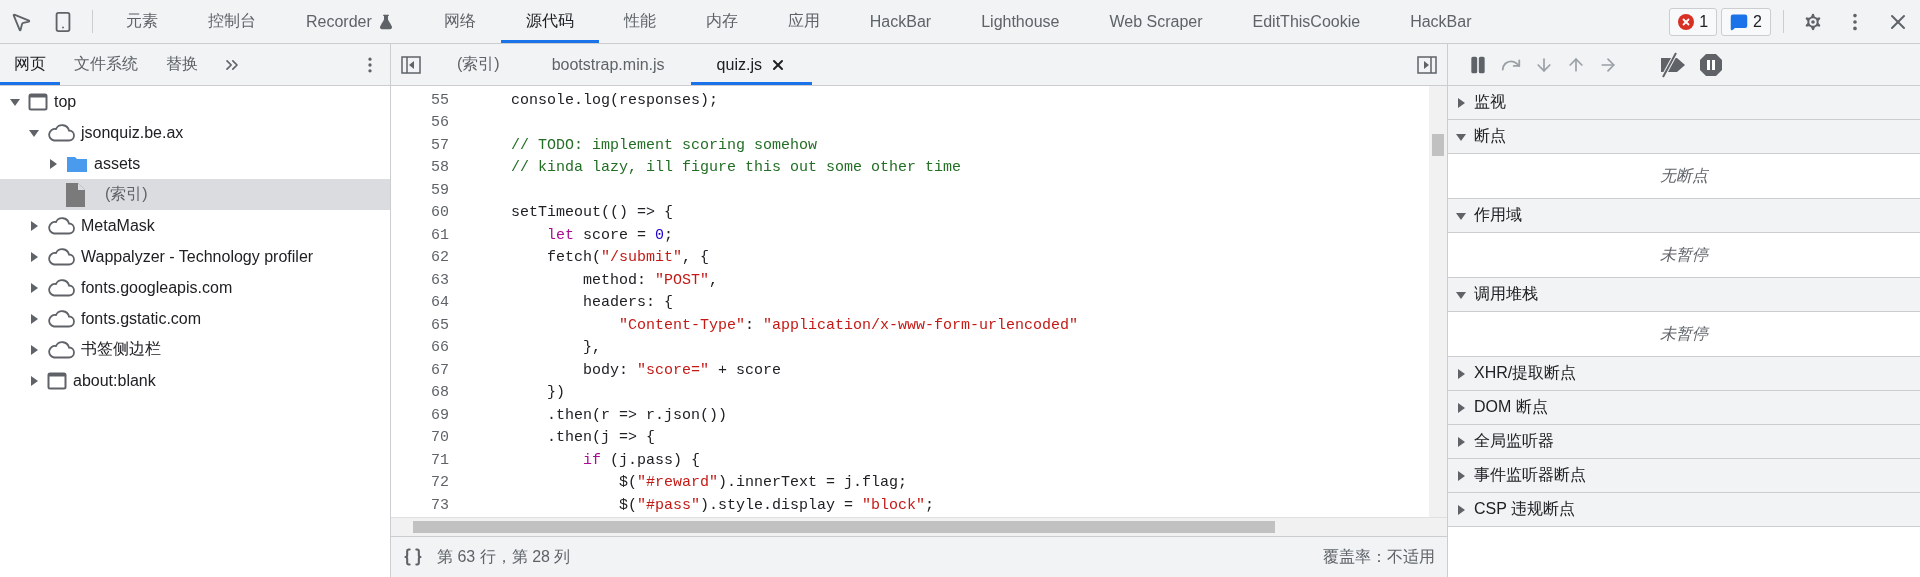  What do you see at coordinates (440, 348) in the screenshot?
I see `line-number: 66` at bounding box center [440, 348].